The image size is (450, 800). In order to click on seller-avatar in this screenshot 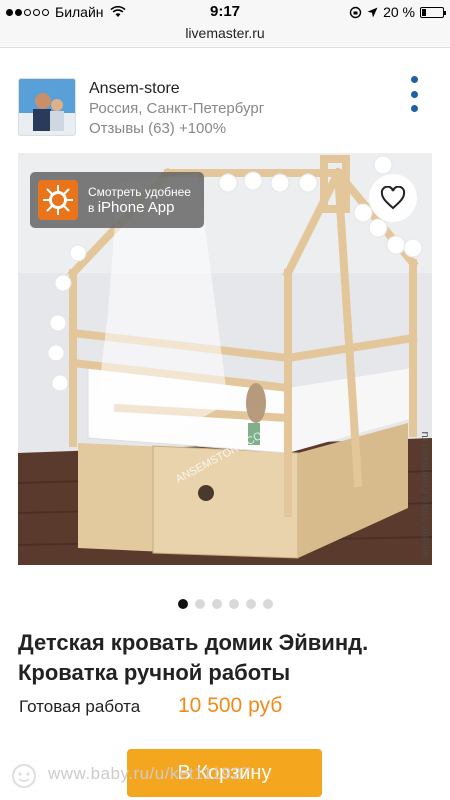, I will do `click(47, 107)`.